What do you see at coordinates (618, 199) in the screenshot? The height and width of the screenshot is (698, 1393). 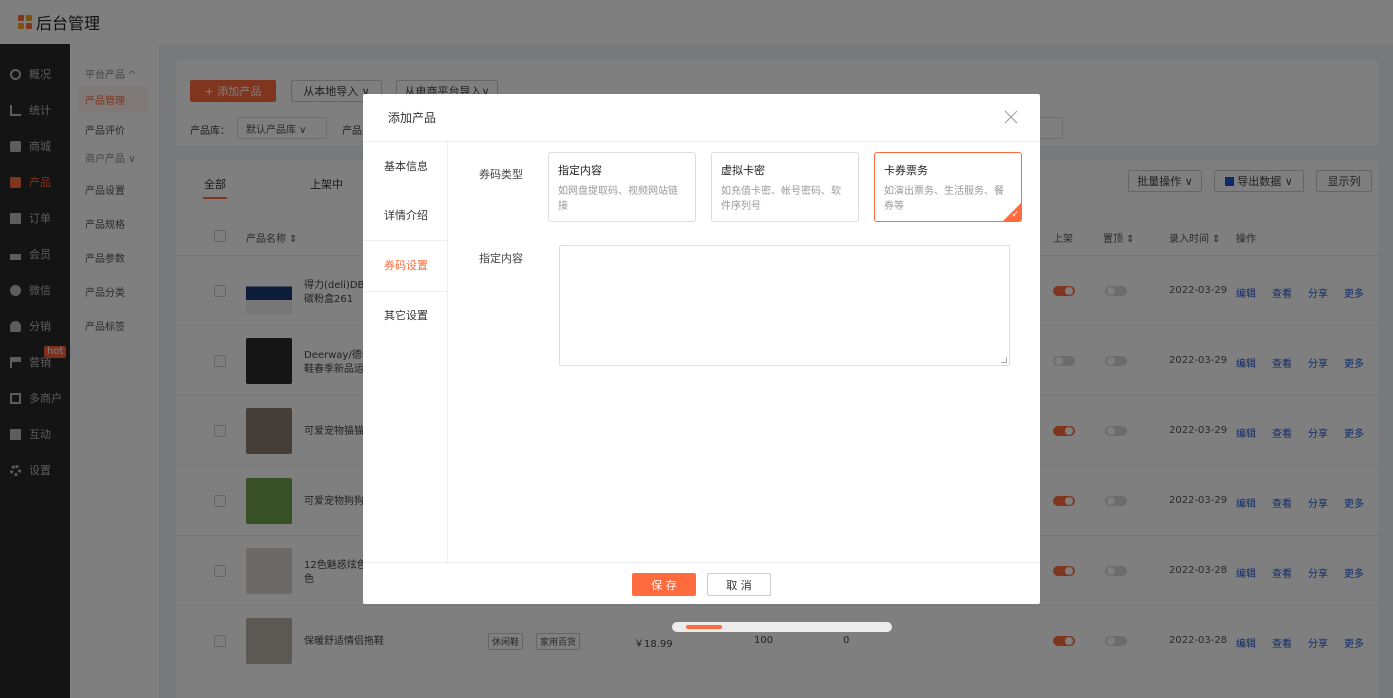 I see `type-card-desc: 如网盘提取码、视频网站链接` at bounding box center [618, 199].